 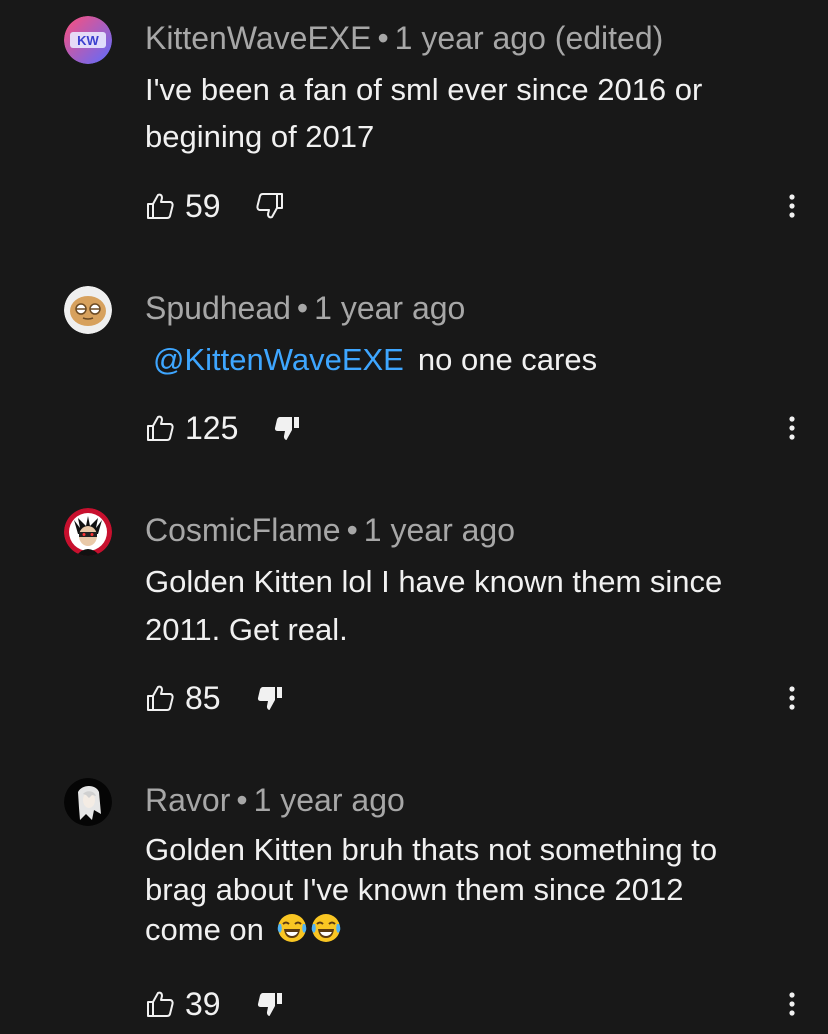 What do you see at coordinates (414, 889) in the screenshot?
I see `comment-line: brag about I've known them since 2012` at bounding box center [414, 889].